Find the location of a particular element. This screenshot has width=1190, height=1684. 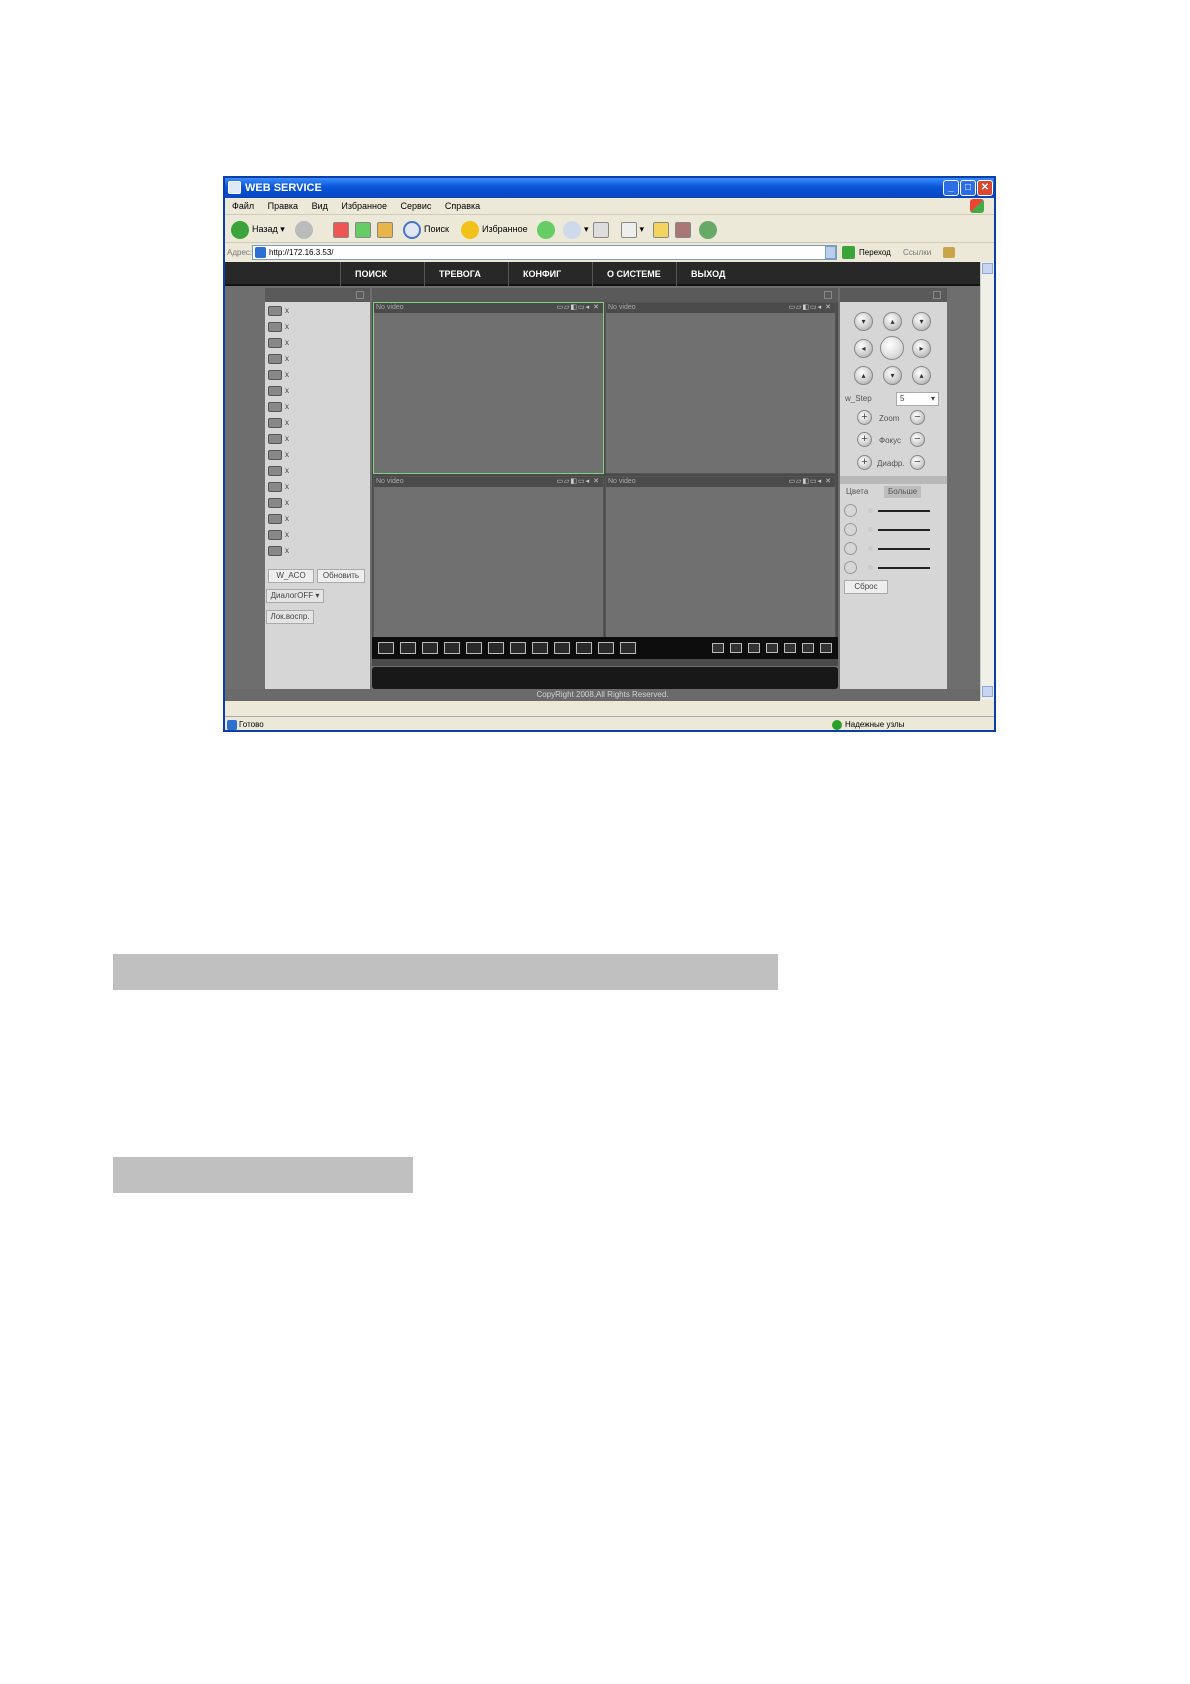

home-button is located at coordinates (385, 229).